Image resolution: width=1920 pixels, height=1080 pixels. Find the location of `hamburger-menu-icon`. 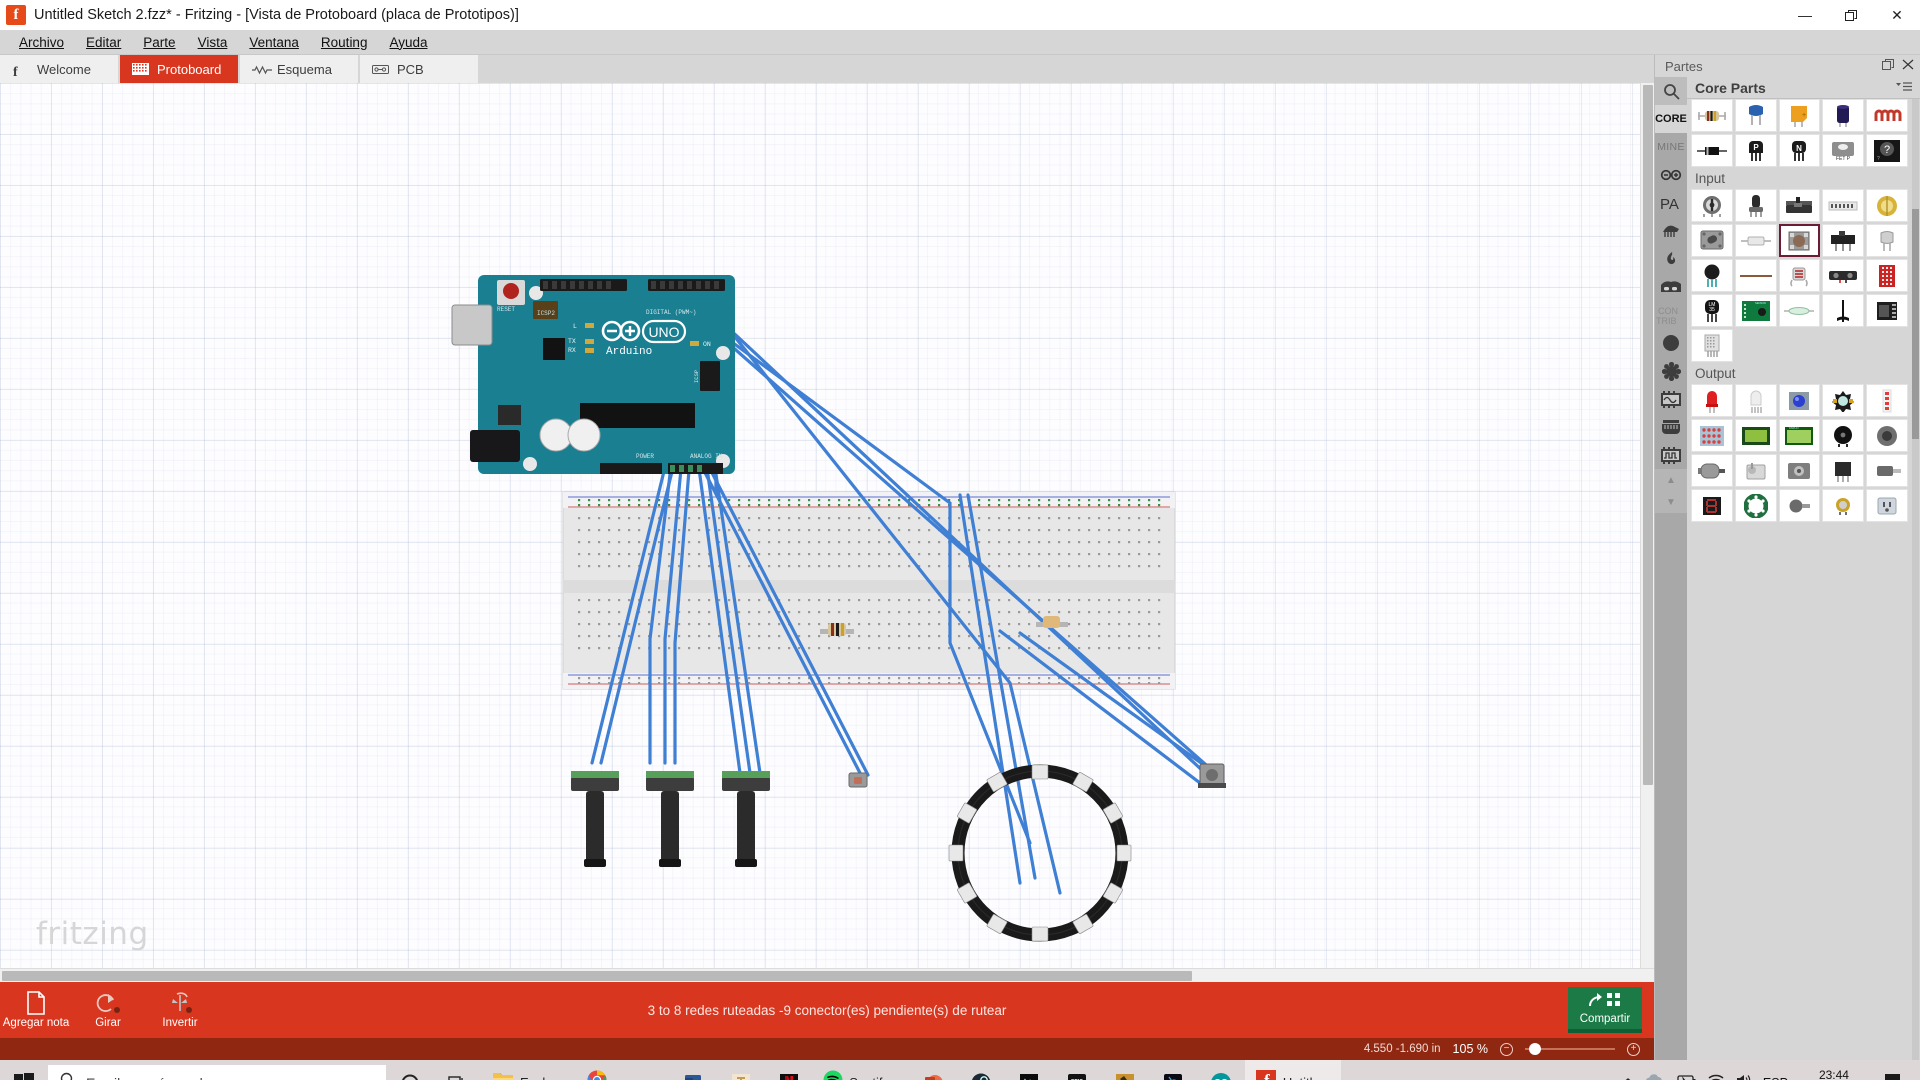

hamburger-menu-icon is located at coordinates (1904, 88).